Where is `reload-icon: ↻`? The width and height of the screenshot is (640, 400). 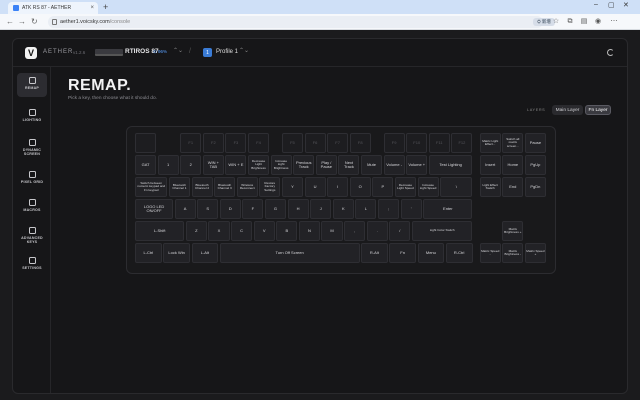 reload-icon: ↻ is located at coordinates (34, 22).